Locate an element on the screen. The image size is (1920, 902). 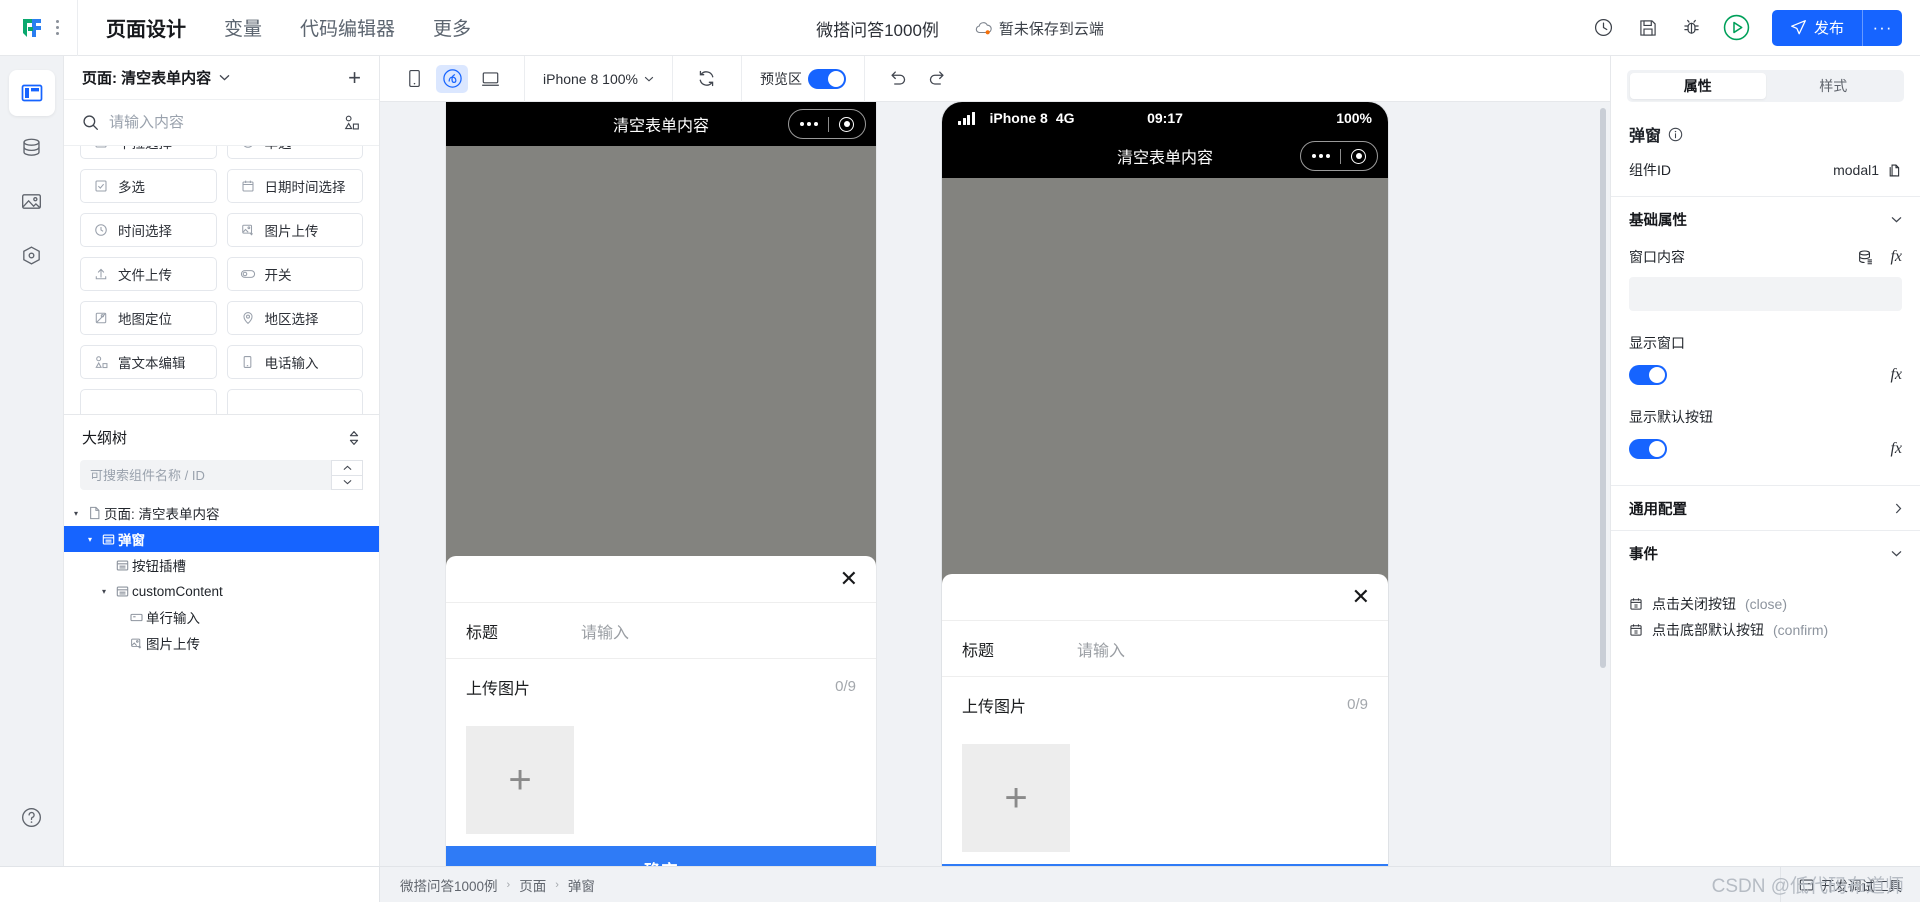
phone-icon is located at coordinates (414, 79).